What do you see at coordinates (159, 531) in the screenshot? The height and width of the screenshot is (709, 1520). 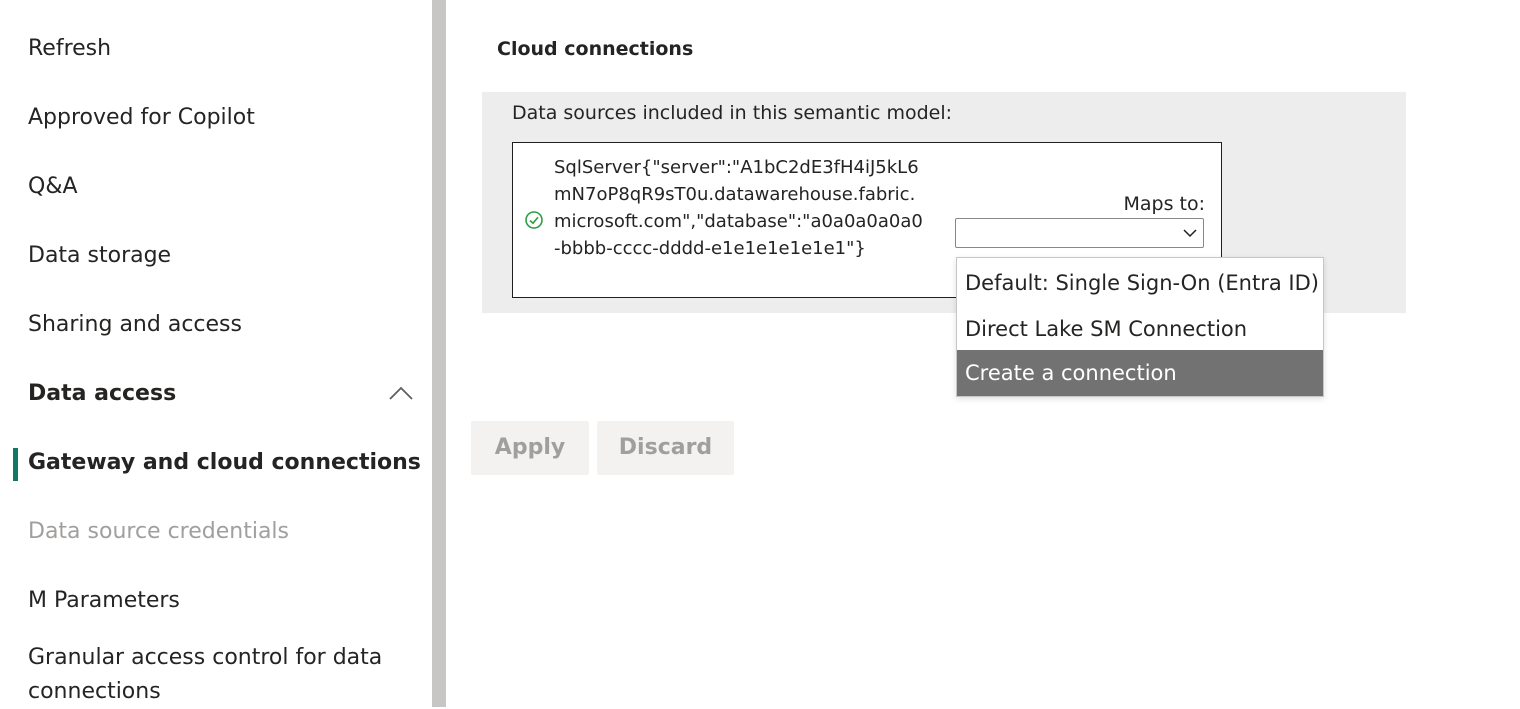 I see `sidebar-item-data-source-credentials: Data source credentials` at bounding box center [159, 531].